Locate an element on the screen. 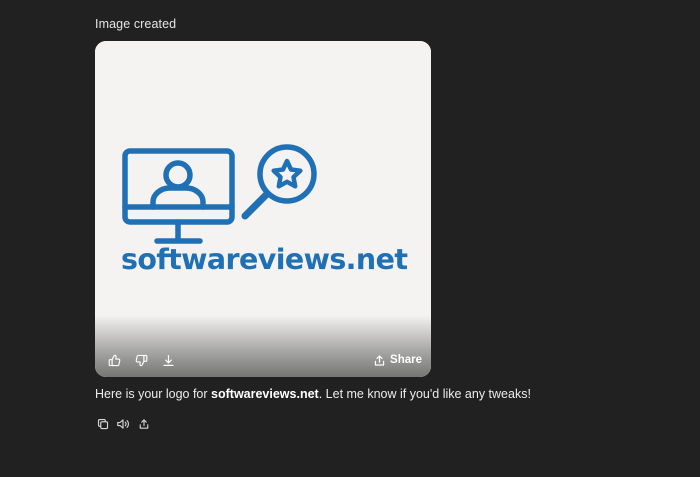 Image resolution: width=700 pixels, height=477 pixels. message-text-end: . Let me know if you'd like any tweaks! is located at coordinates (424, 394).